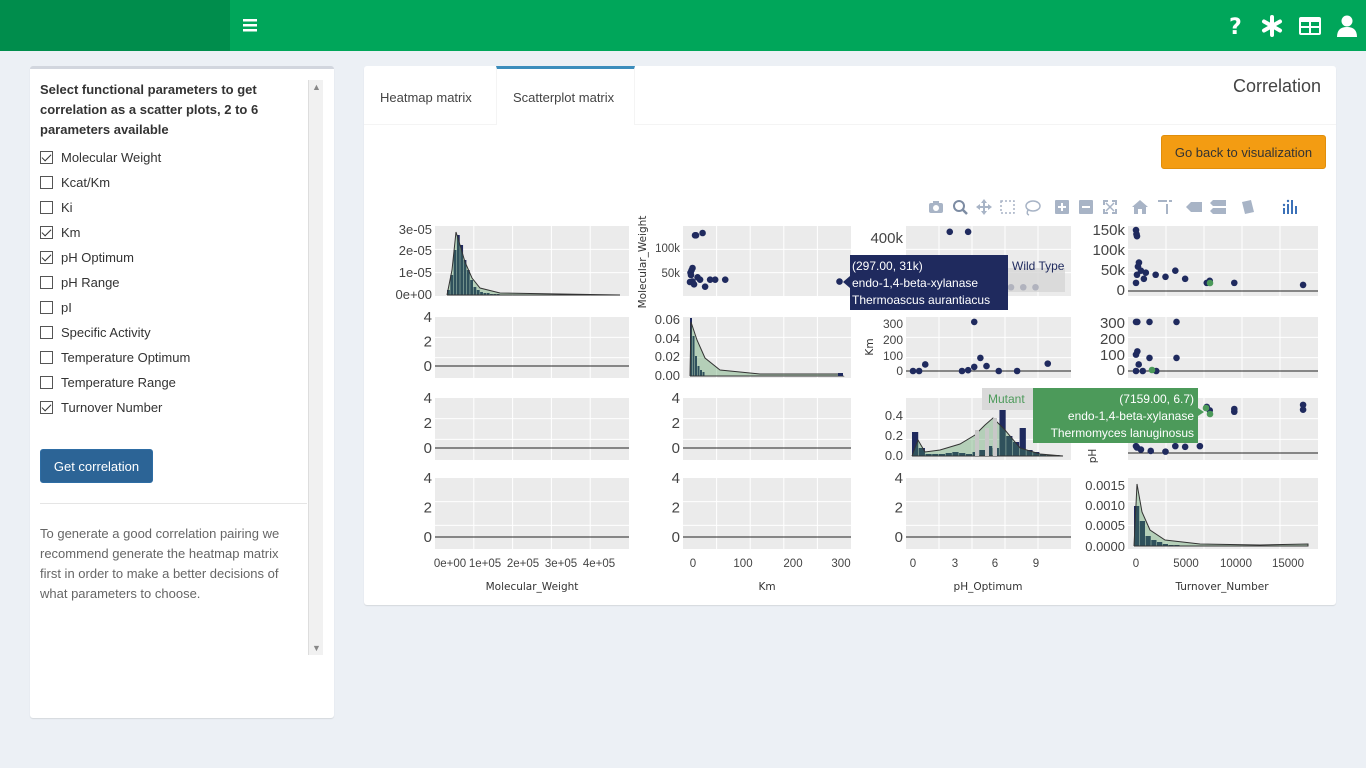 The height and width of the screenshot is (768, 1366). What do you see at coordinates (1036, 564) in the screenshot?
I see `x-tick-label: 9` at bounding box center [1036, 564].